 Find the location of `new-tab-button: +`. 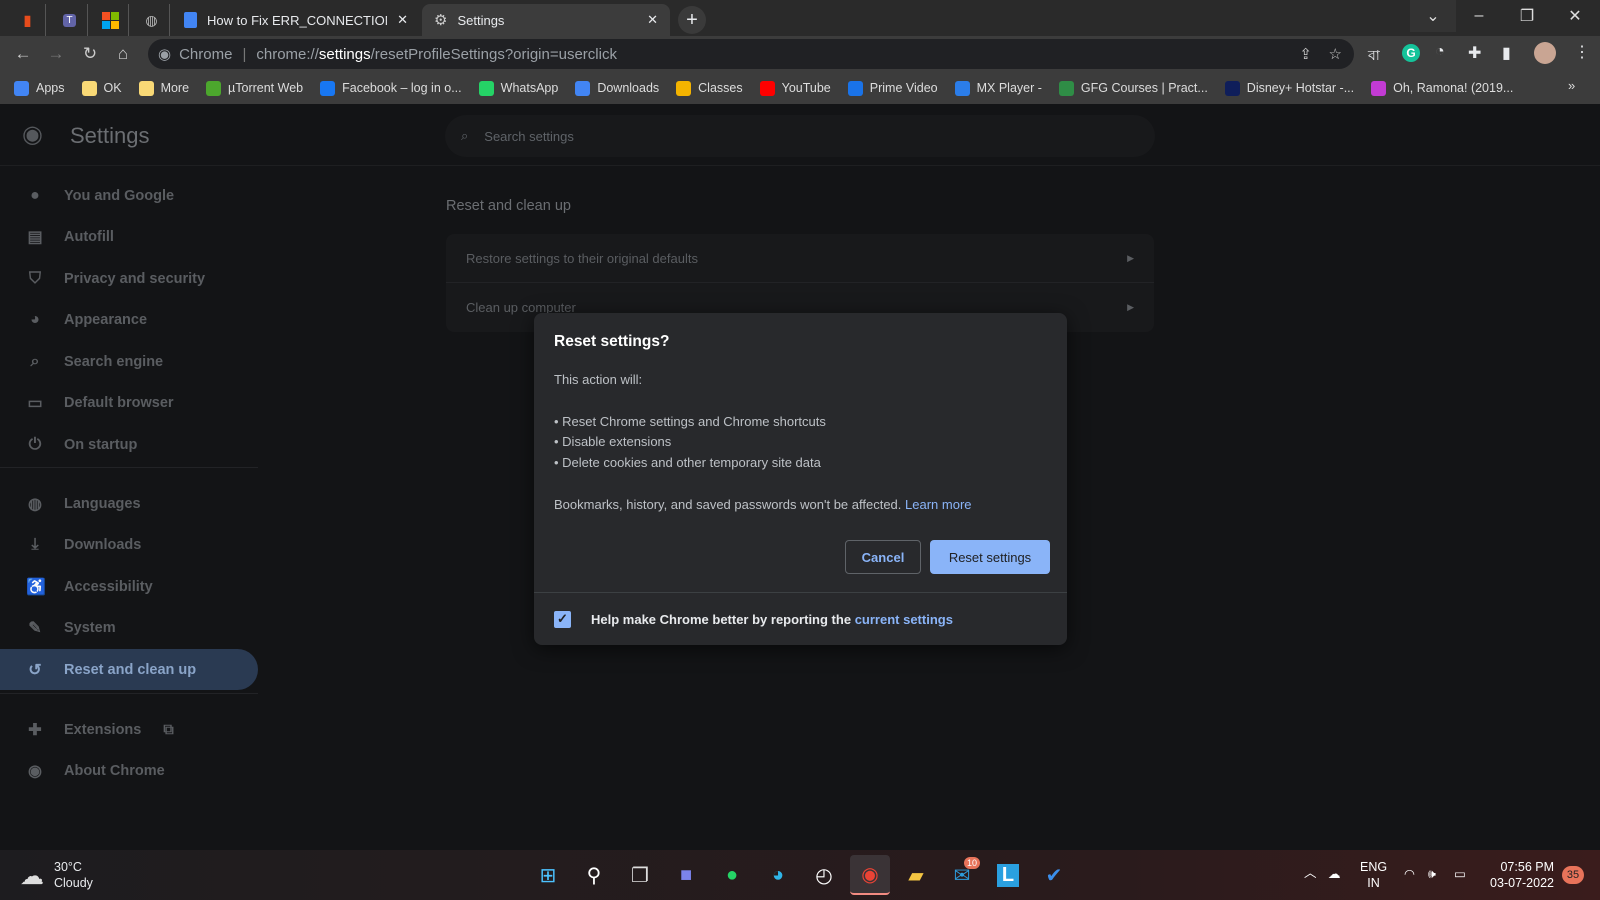

new-tab-button: + is located at coordinates (692, 20).